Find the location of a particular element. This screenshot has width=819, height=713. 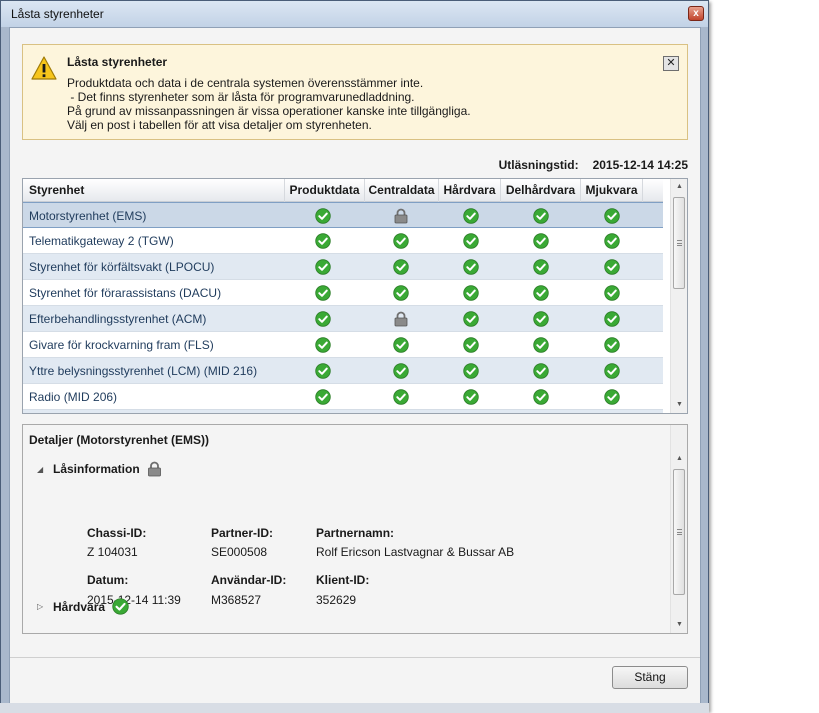

readout-time-value: 2015-12-14 14:25 is located at coordinates (640, 165).